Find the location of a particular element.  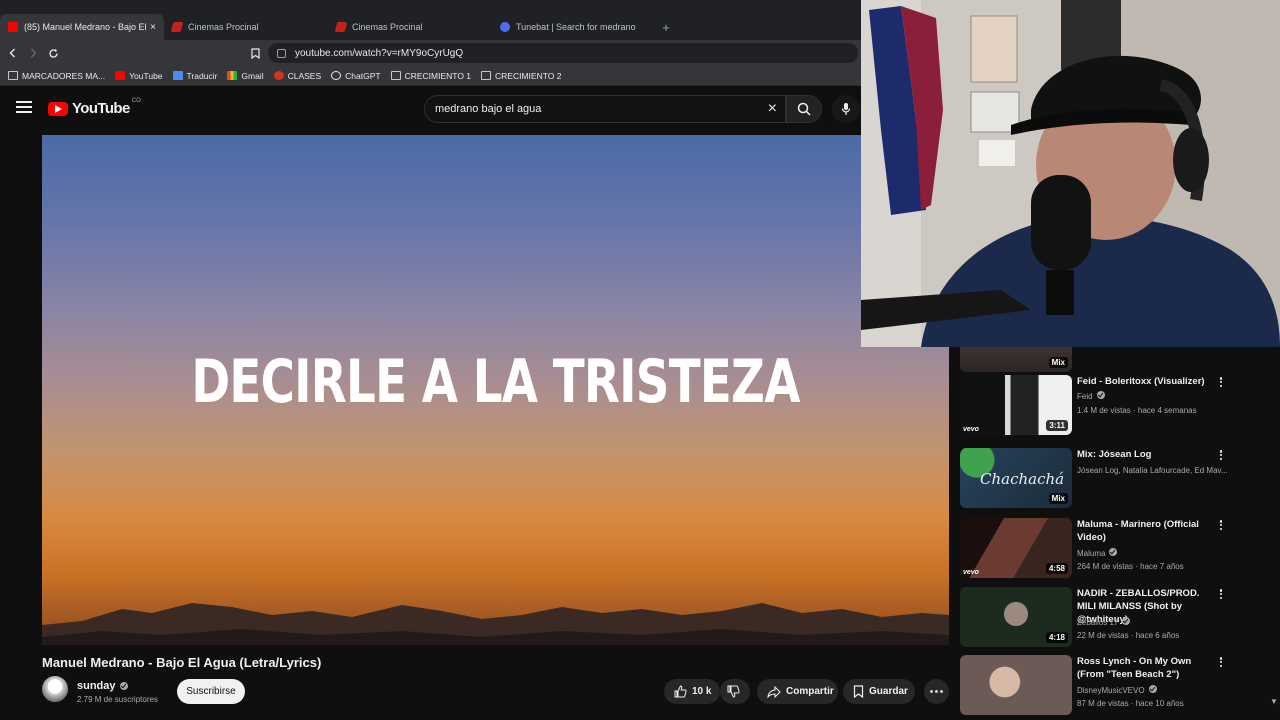

bookmark-crecimiento-1: CRECIMIENTO 1 is located at coordinates (431, 75).